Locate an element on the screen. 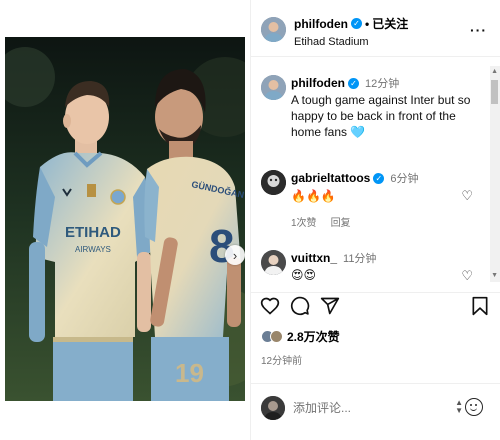 Image resolution: width=500 pixels, height=440 pixels. post-header: philfoden ✓ • 已关注 Etihad Stadium ··· is located at coordinates (375, 28).